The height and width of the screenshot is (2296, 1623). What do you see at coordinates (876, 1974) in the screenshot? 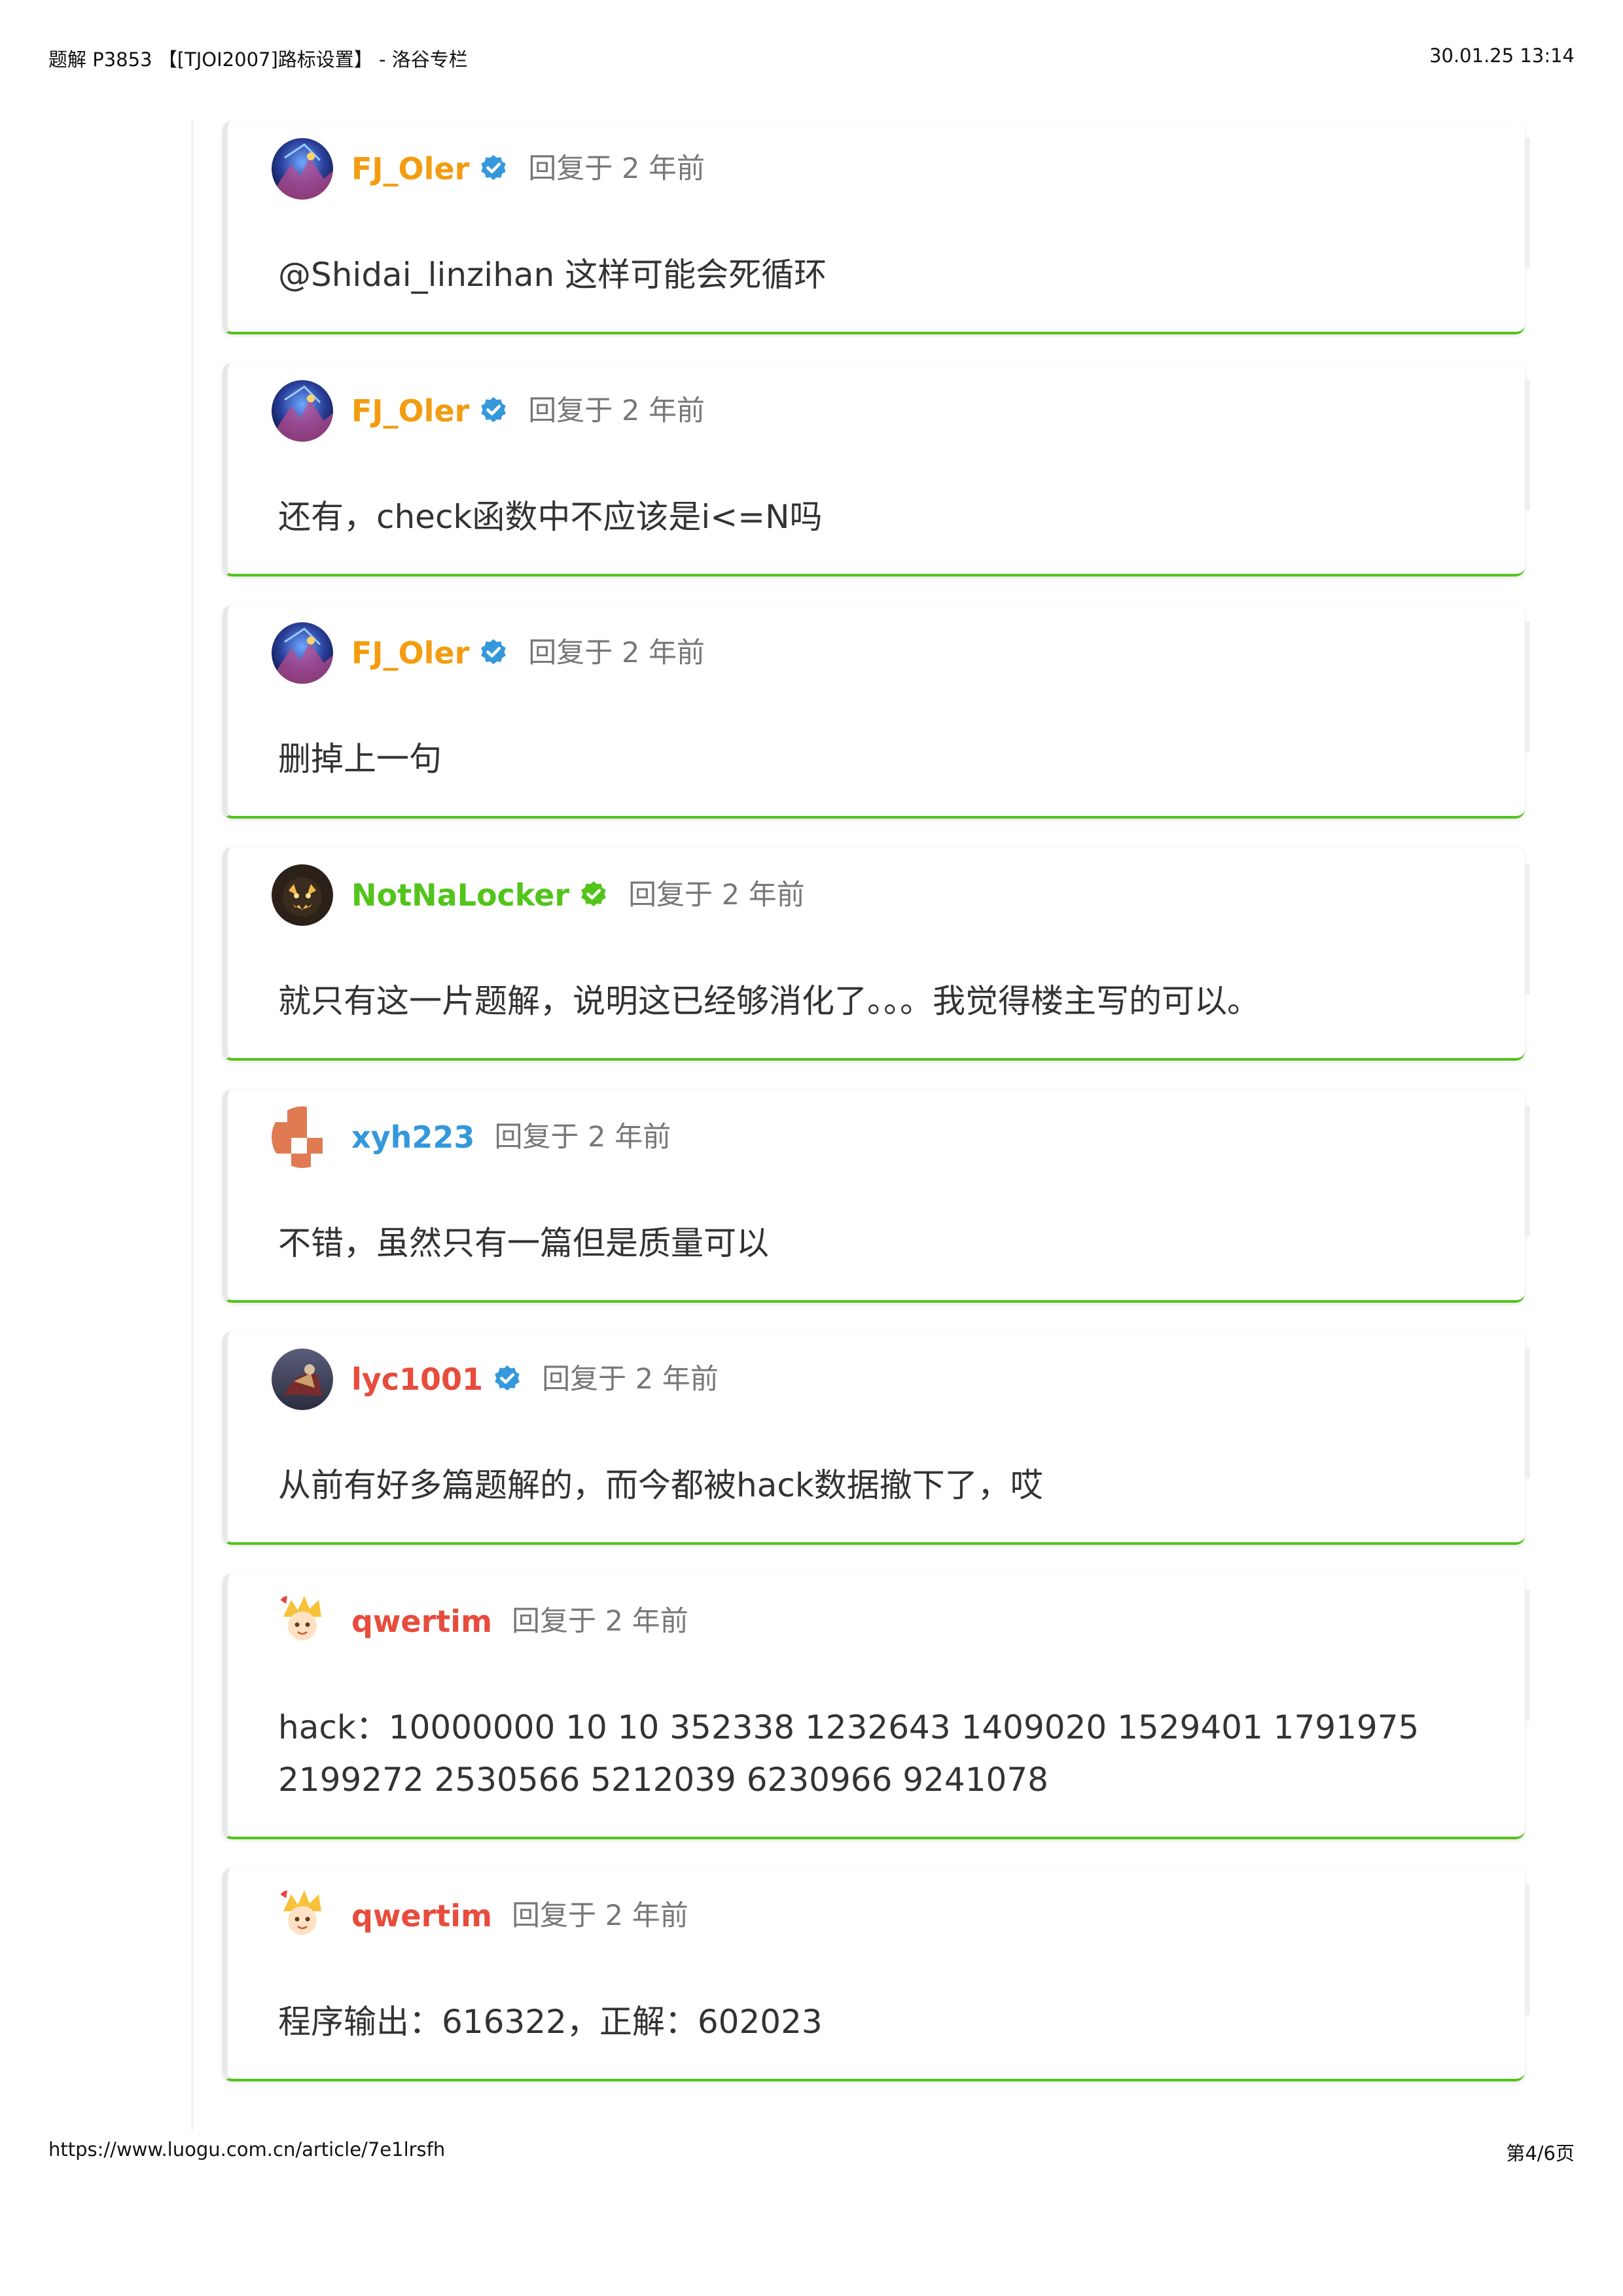
I see `comment-card: qwertim 回复于 2 年前 程序输出：616322，正解：602023` at bounding box center [876, 1974].